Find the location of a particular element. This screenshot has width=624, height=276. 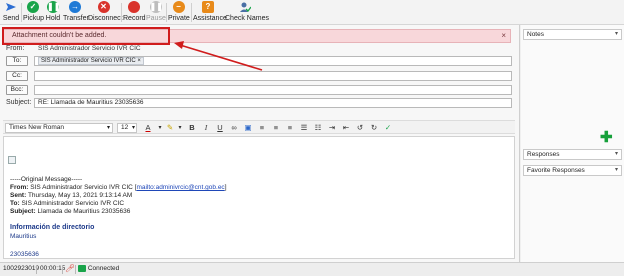

assistance-icon: ? is located at coordinates (208, 7).